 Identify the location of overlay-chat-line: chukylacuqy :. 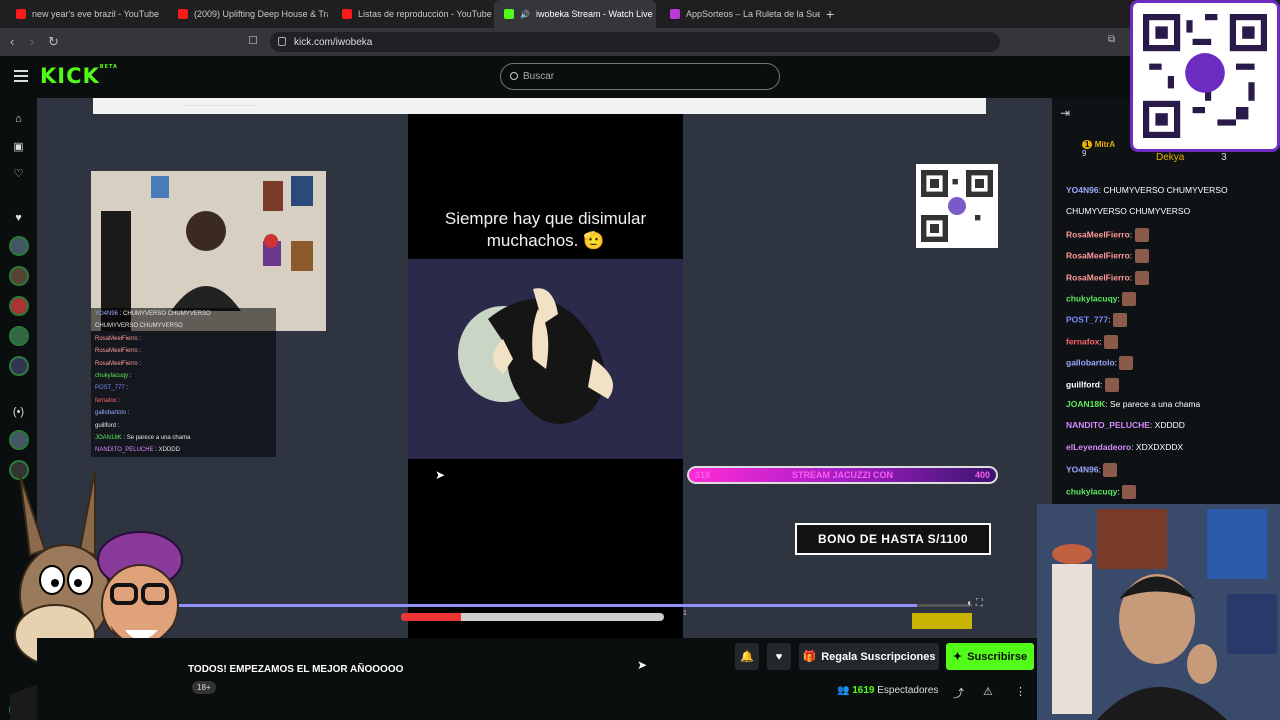
(183, 376).